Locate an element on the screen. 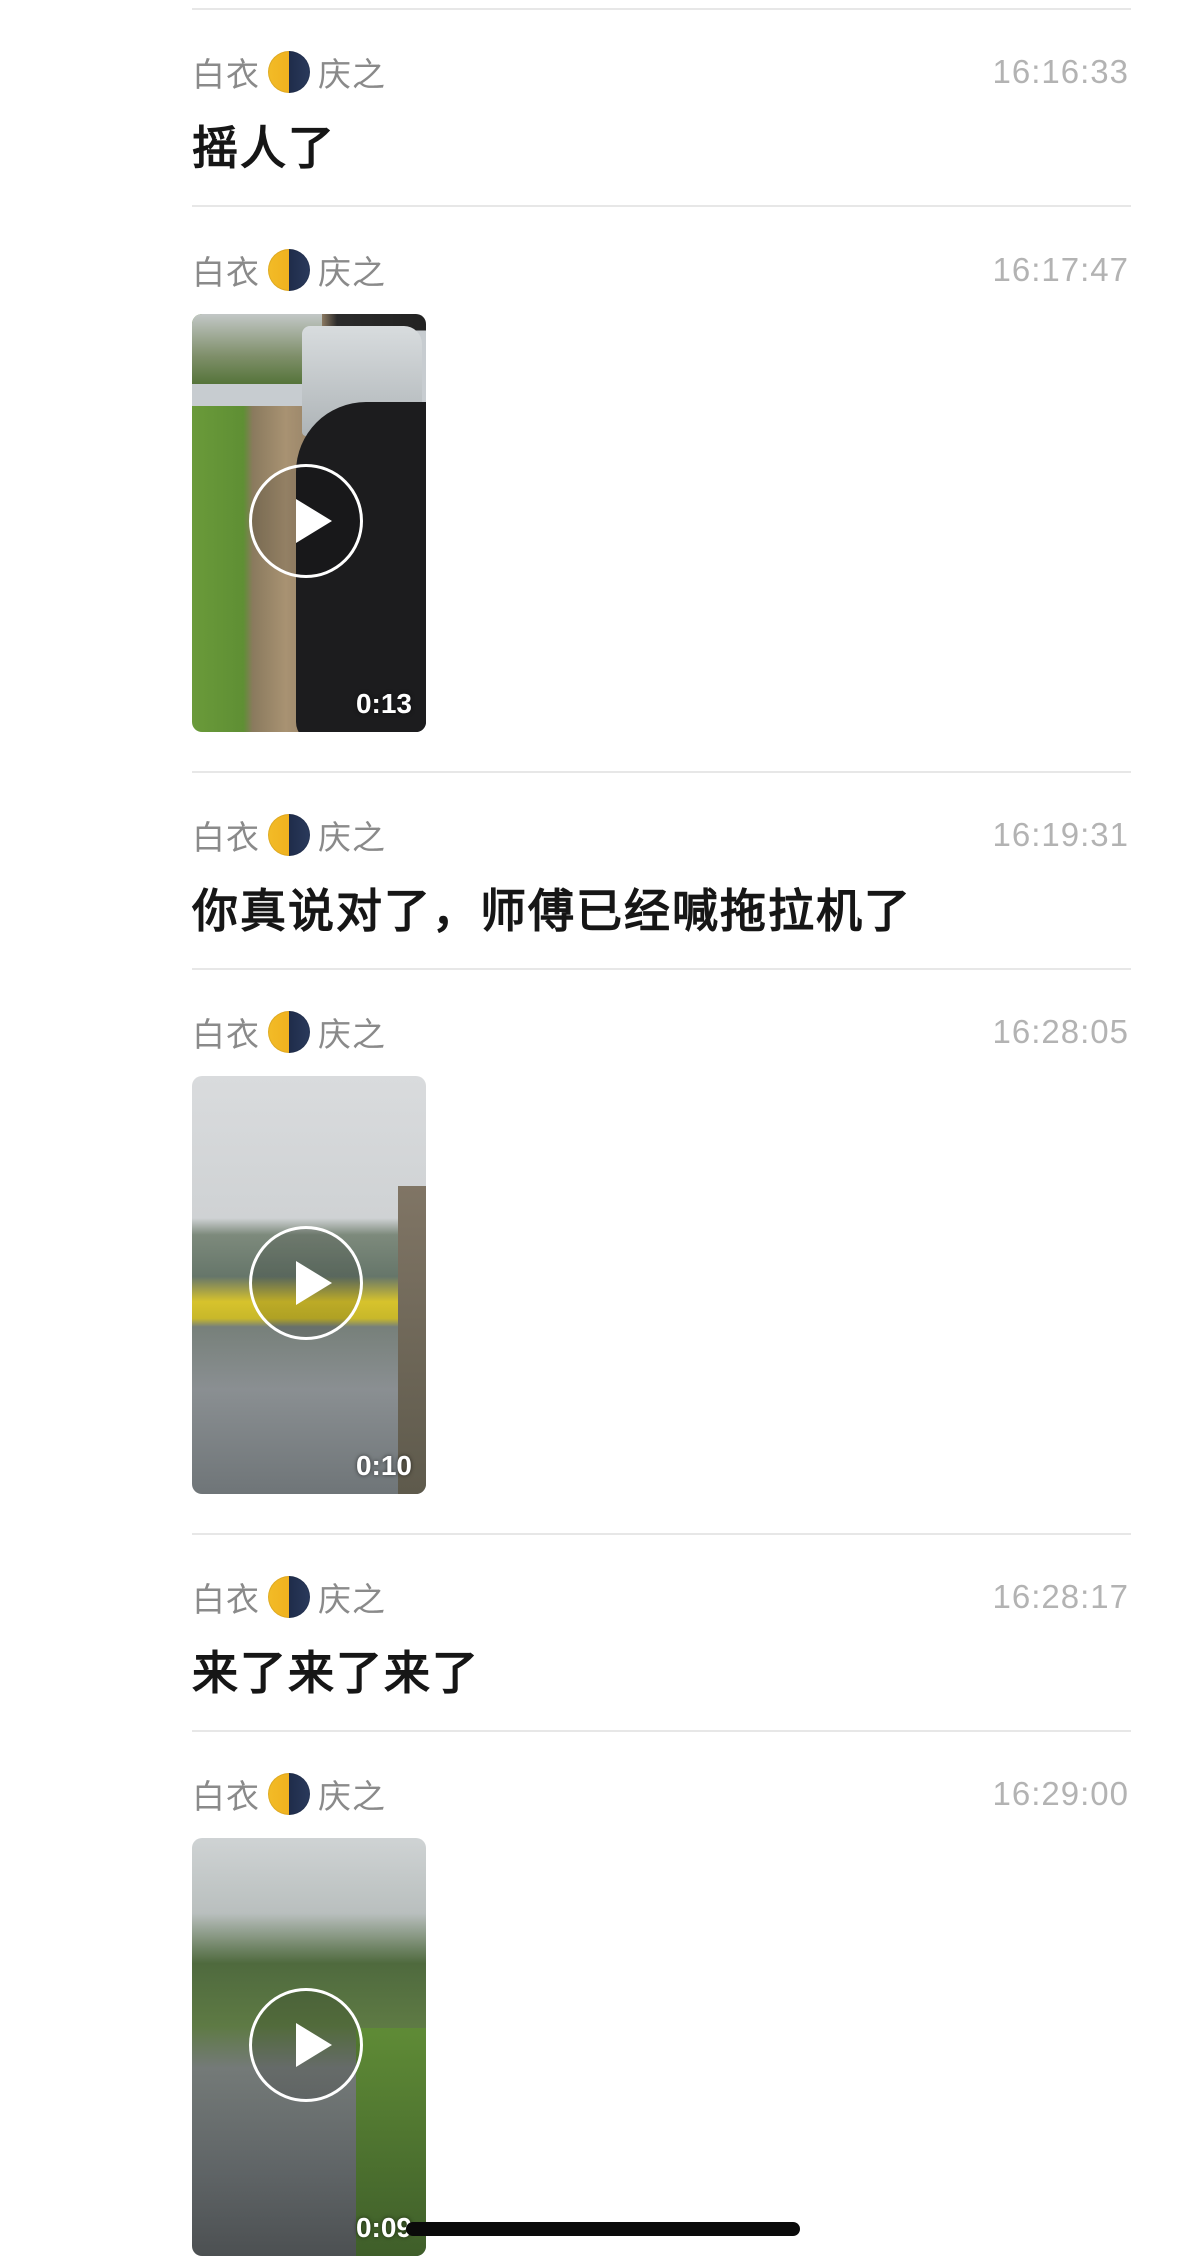 Image resolution: width=1179 pixels, height=2263 pixels. top-divider is located at coordinates (661, 9).